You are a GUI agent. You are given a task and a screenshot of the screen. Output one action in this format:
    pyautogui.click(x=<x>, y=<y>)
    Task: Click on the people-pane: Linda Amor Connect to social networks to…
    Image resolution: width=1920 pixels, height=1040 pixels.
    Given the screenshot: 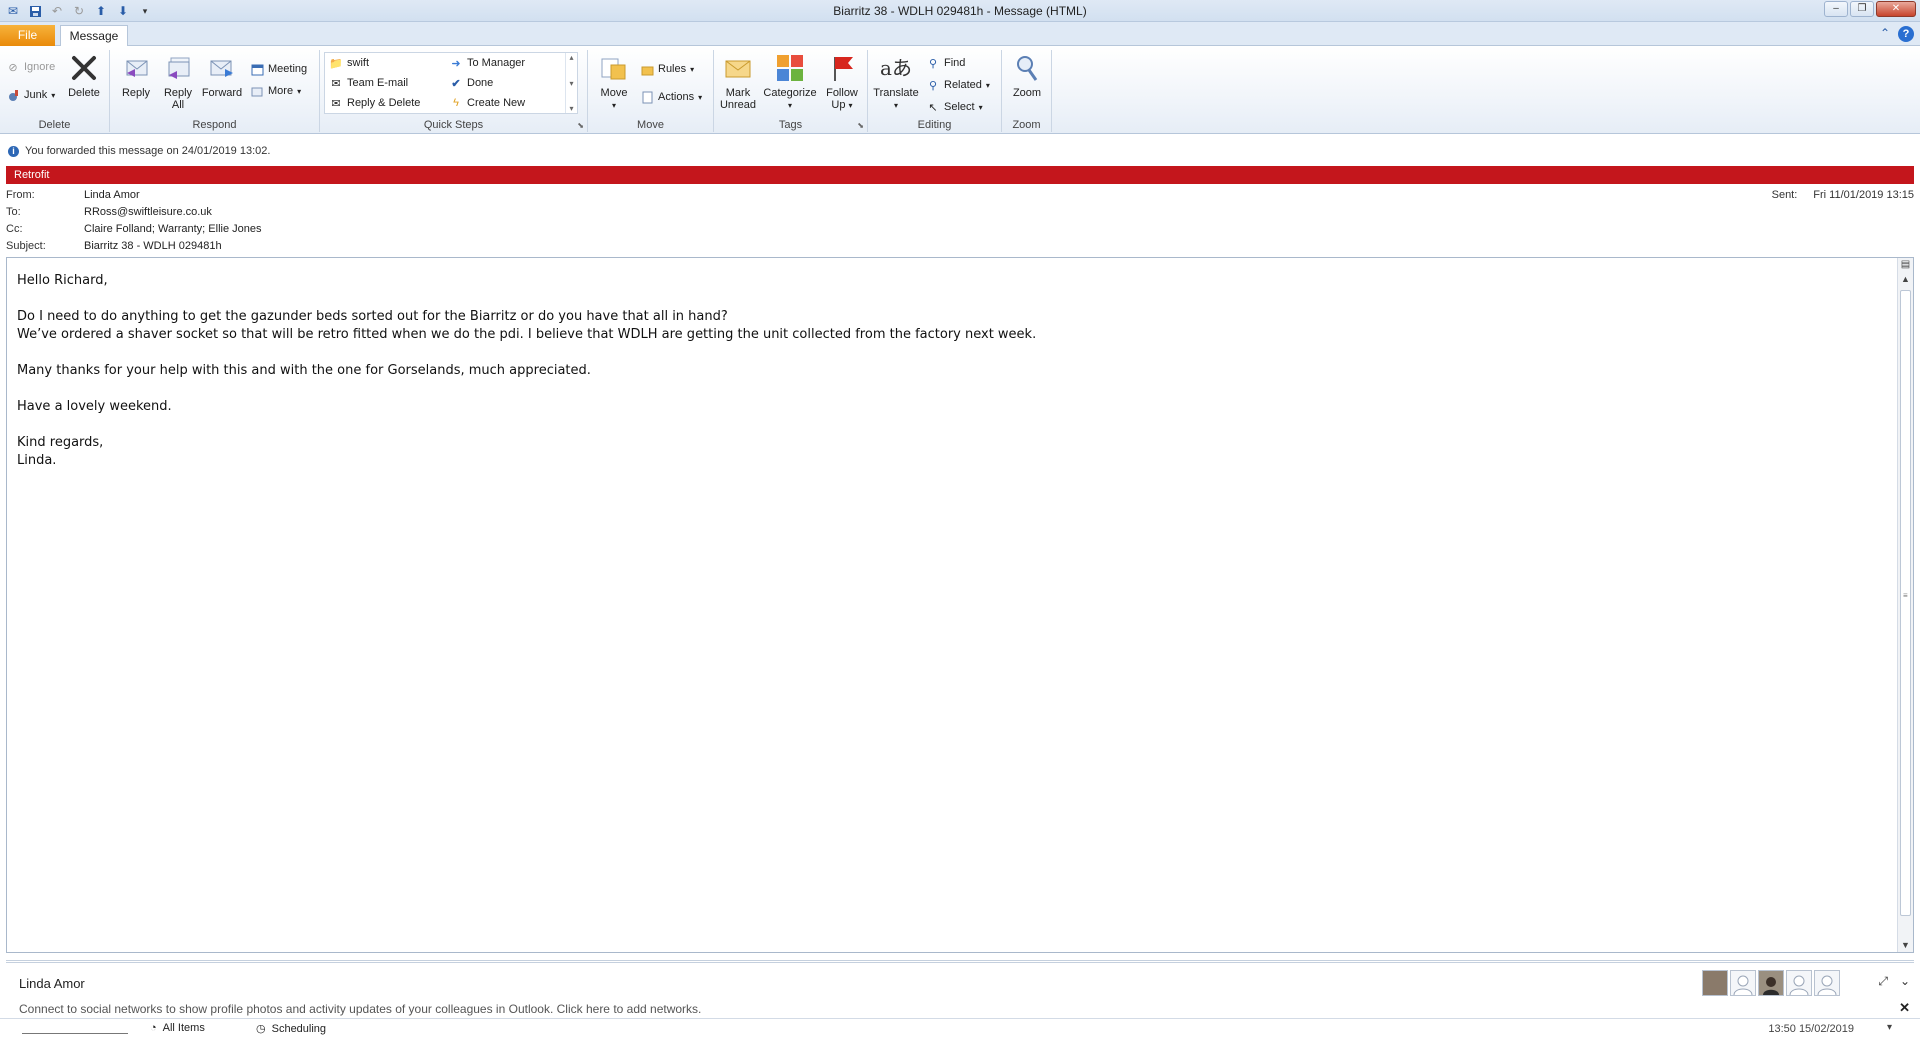 What is the action you would take?
    pyautogui.click(x=960, y=992)
    